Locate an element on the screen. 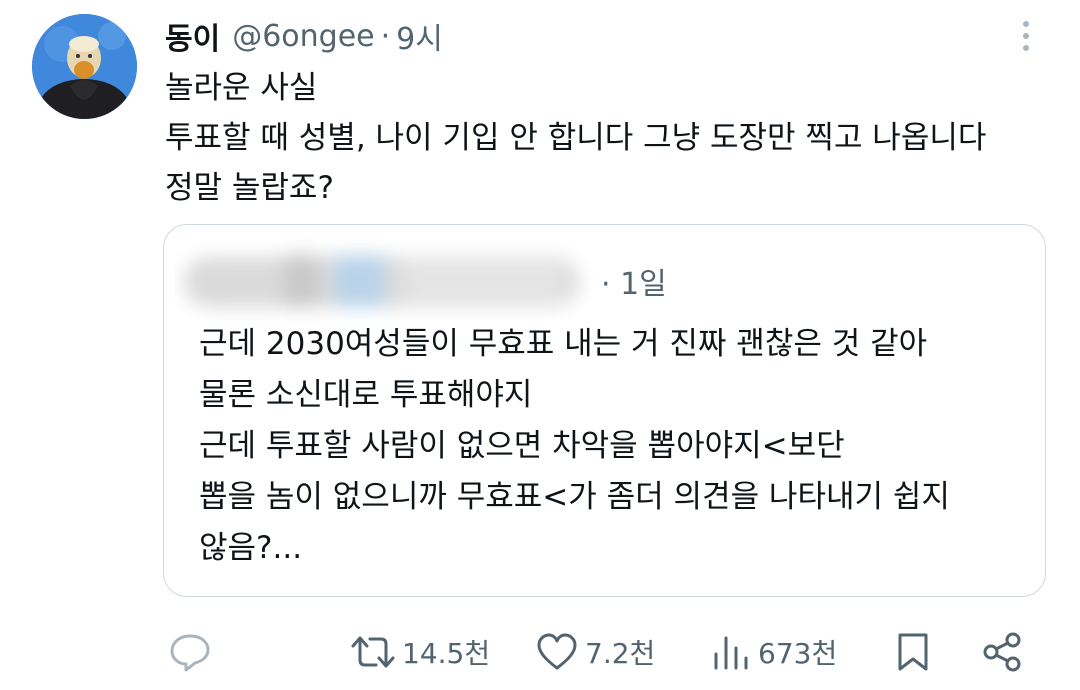  quote-line: 물론 소신대로 투표해야지 is located at coordinates (366, 395).